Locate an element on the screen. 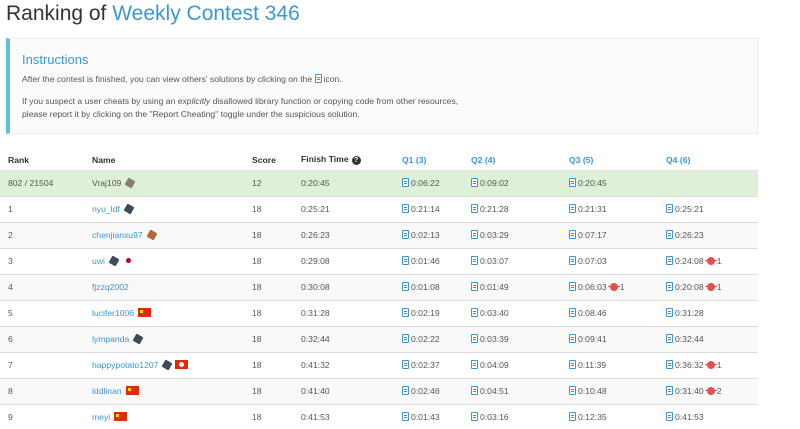  header-q3: Q3 (5) is located at coordinates (609, 160).